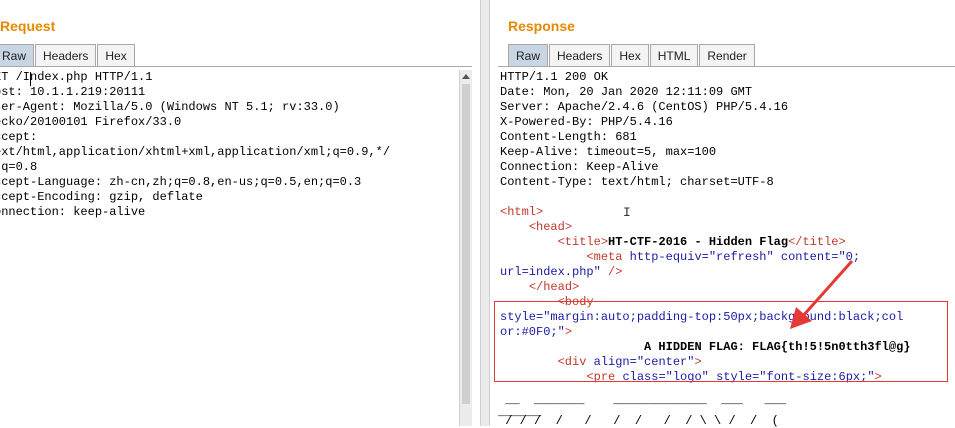  I want to click on request-tab-divider, so click(236, 66).